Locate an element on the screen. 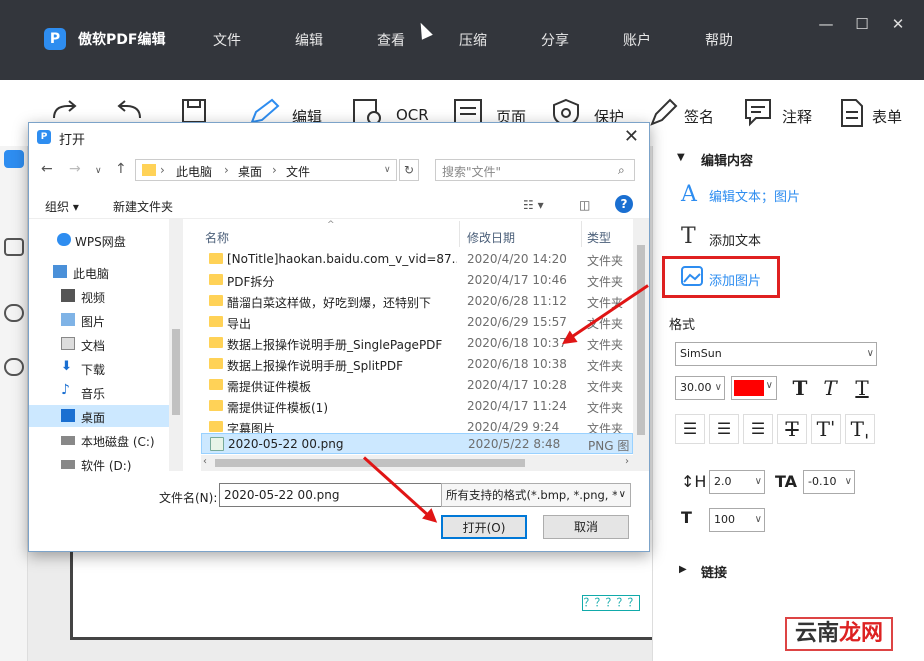 This screenshot has width=924, height=661. nav-desktop: 桌面 is located at coordinates (105, 416).